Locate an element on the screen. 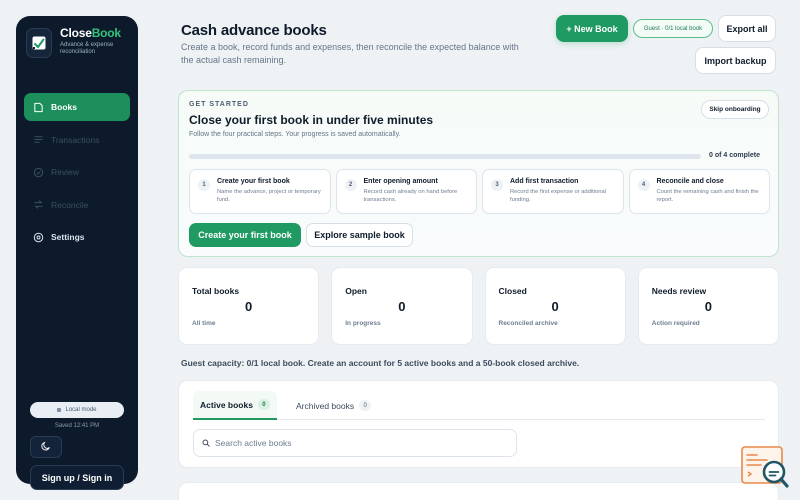  sidebar-item-reconcile: Reconcile is located at coordinates (77, 205).